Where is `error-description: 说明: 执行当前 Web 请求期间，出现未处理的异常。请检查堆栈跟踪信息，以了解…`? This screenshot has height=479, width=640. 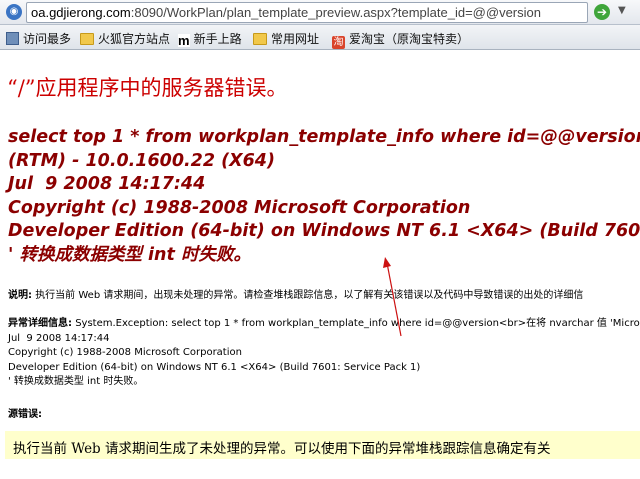 error-description: 说明: 执行当前 Web 请求期间，出现未处理的异常。请检查堆栈跟踪信息，以了解… is located at coordinates (295, 293).